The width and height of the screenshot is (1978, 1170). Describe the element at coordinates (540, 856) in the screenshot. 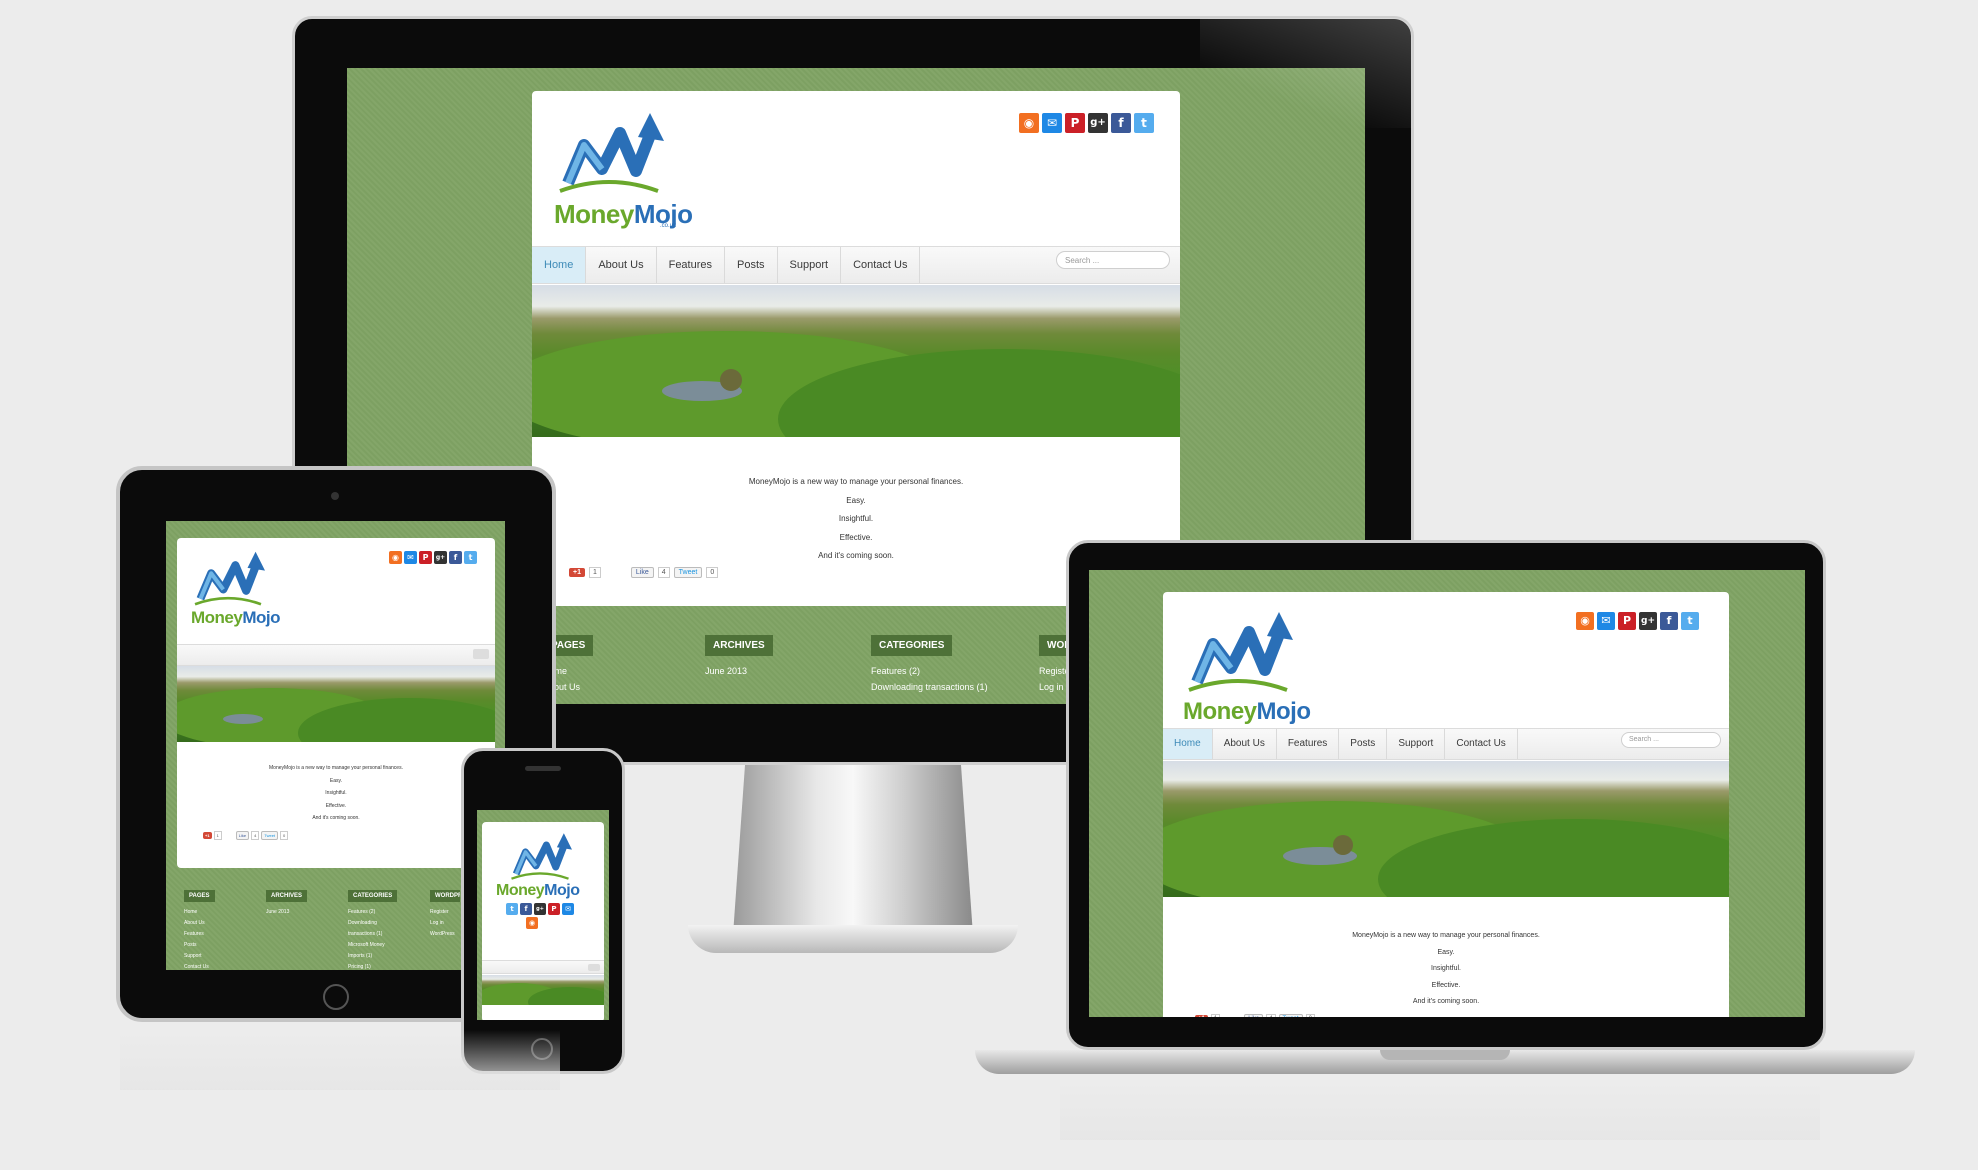

I see `site-logo` at that location.